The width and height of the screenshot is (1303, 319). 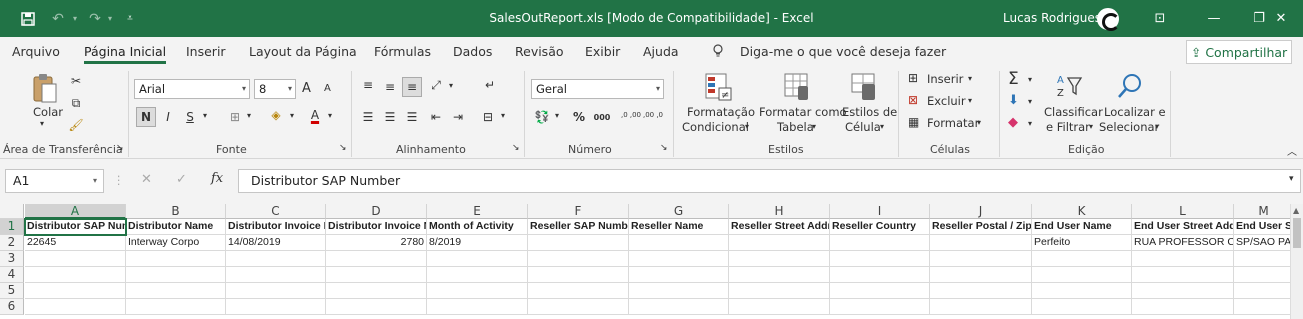 What do you see at coordinates (1296, 210) in the screenshot?
I see `scroll-up-icon: ▲` at bounding box center [1296, 210].